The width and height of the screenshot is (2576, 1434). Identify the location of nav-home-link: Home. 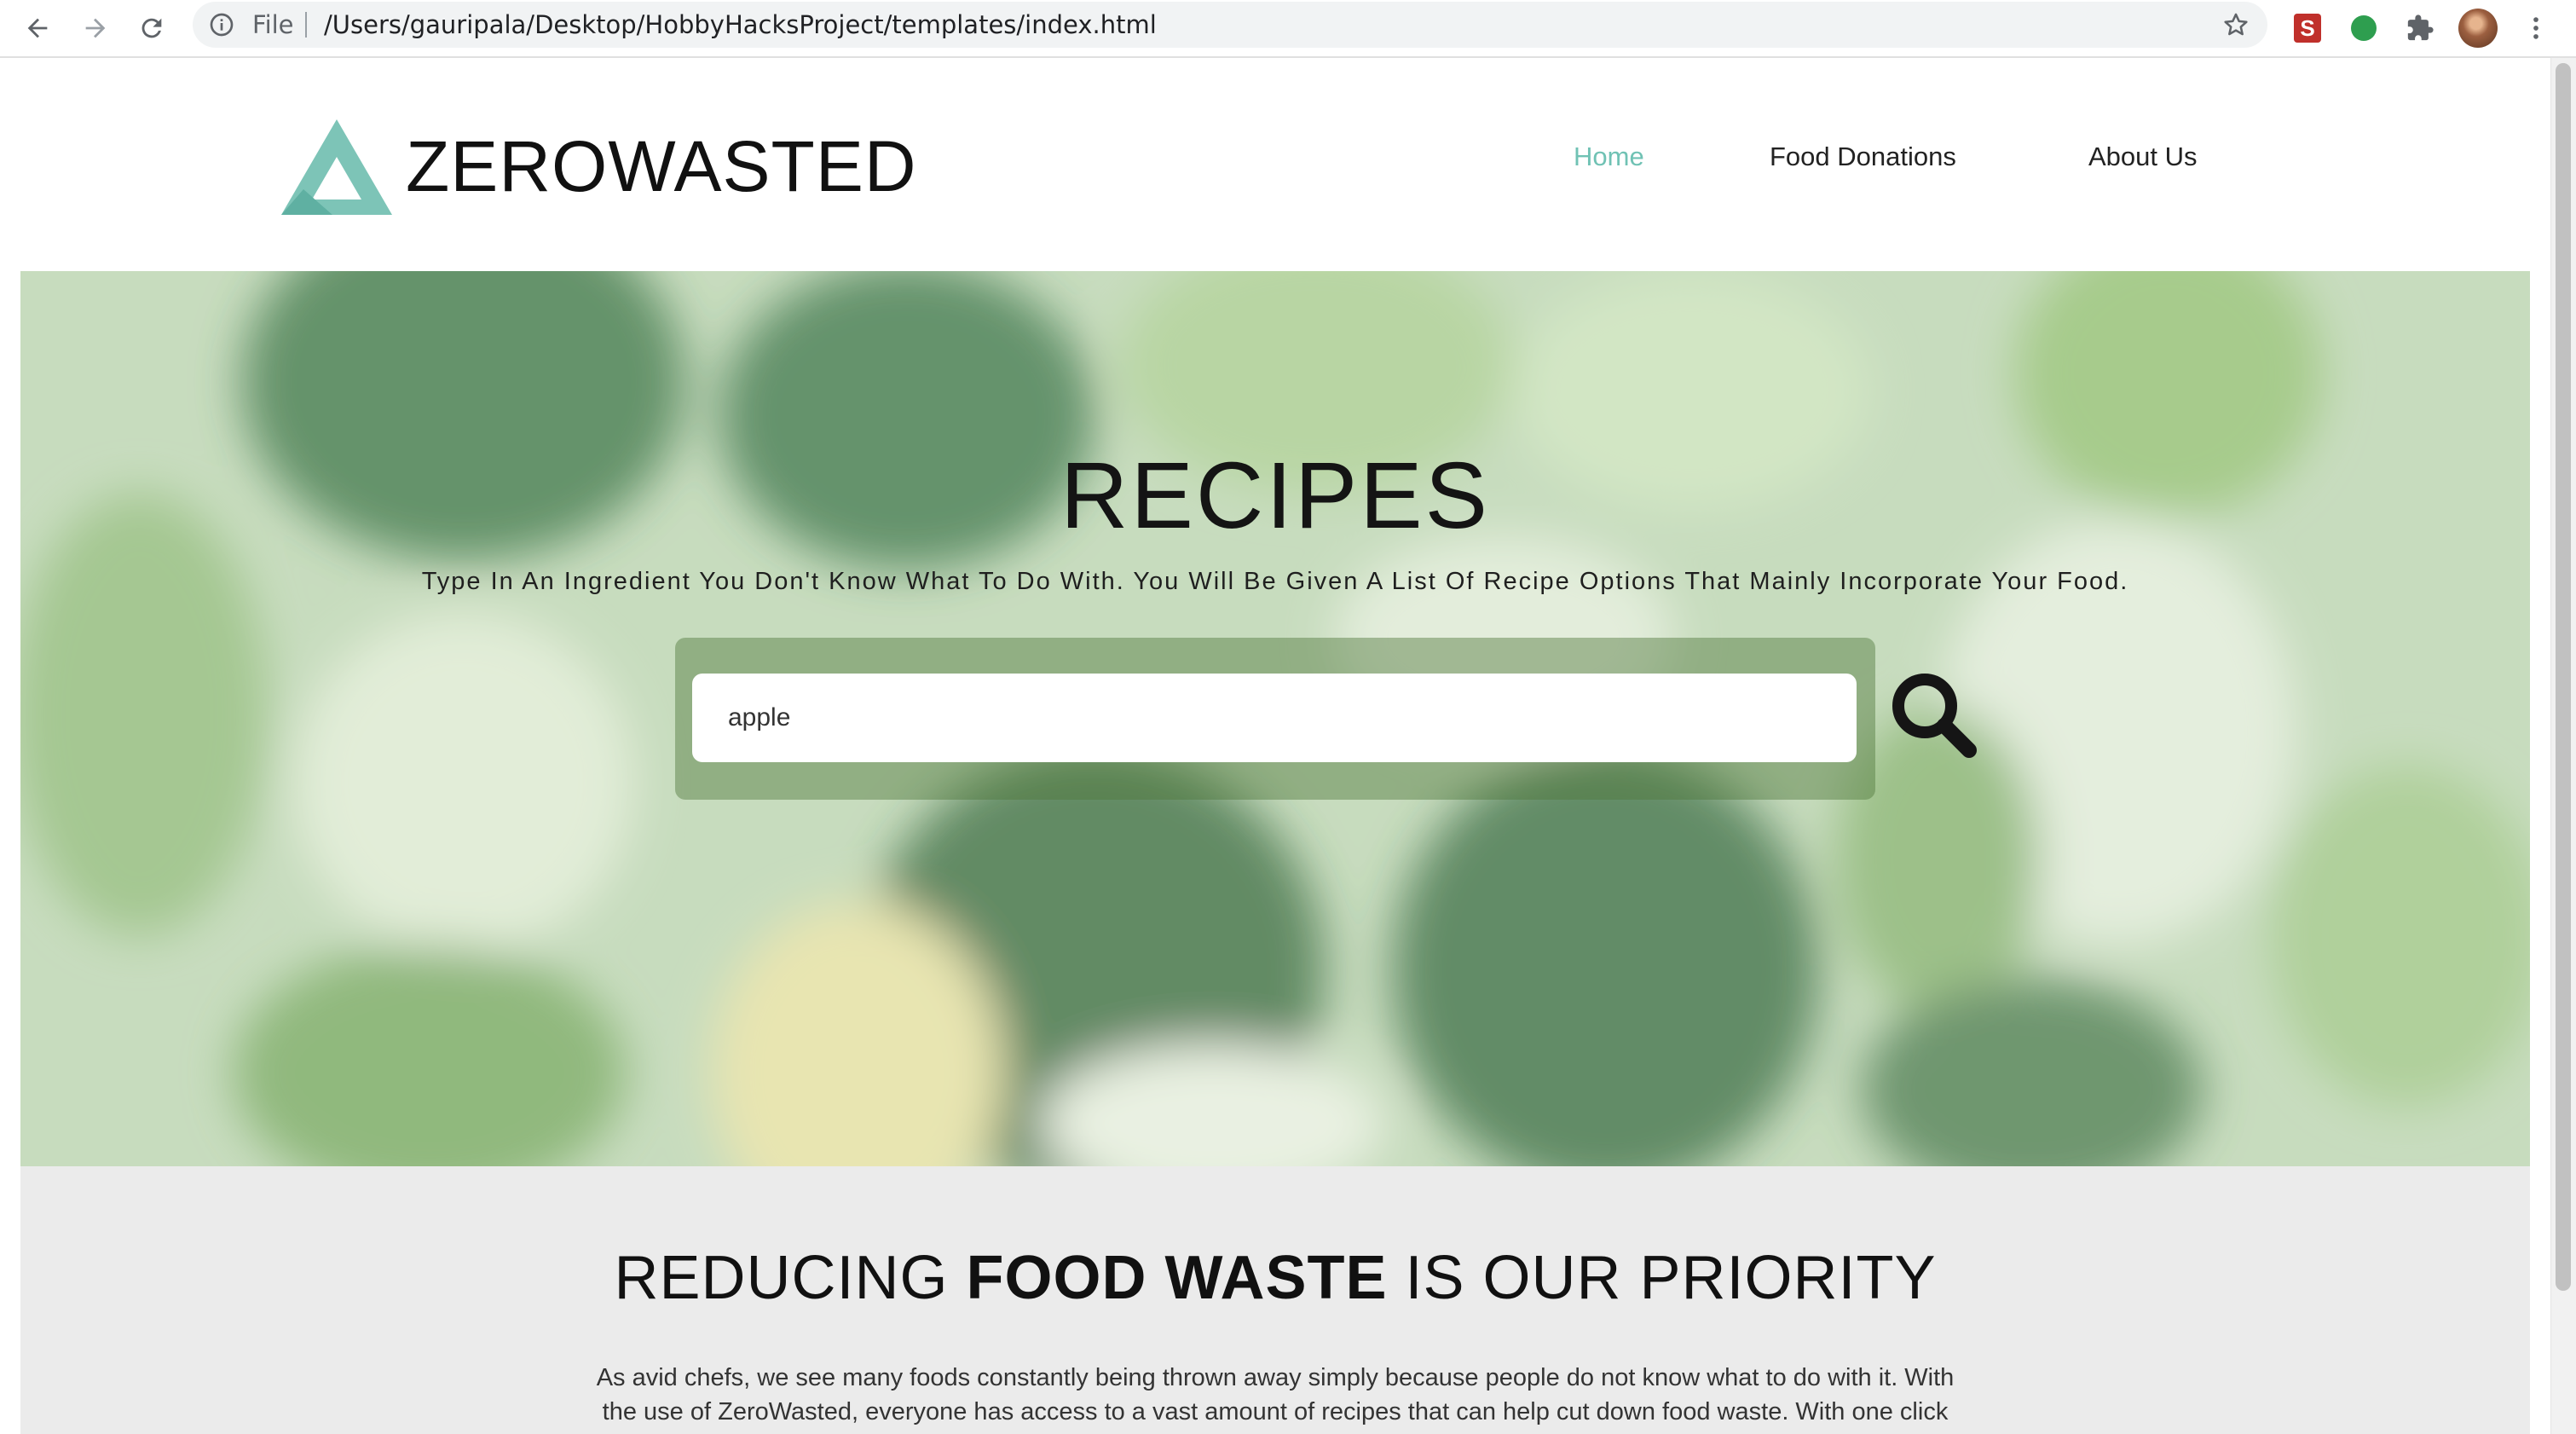
(1609, 157).